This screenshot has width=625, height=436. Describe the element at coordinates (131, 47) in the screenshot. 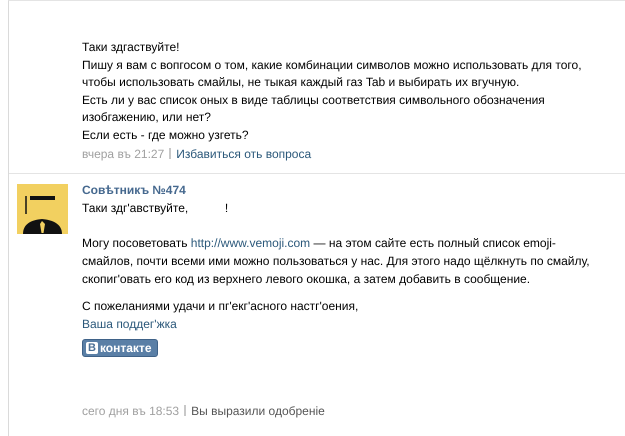

I see `question-text: Таки здгаствуйте!` at that location.